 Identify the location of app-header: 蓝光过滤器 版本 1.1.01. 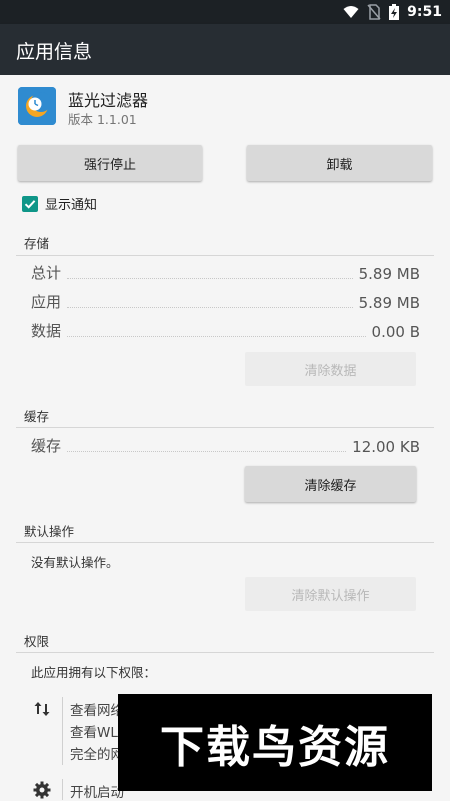
(83, 107).